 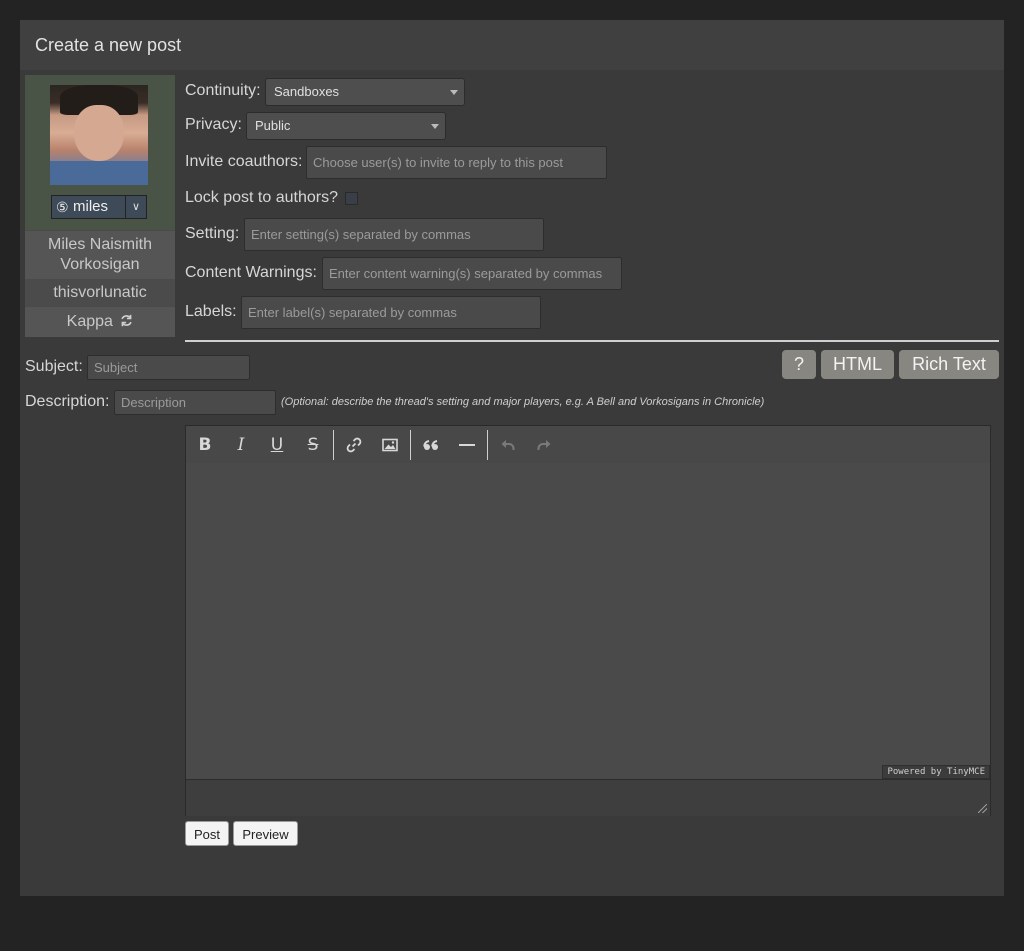 I want to click on link-icon, so click(x=354, y=445).